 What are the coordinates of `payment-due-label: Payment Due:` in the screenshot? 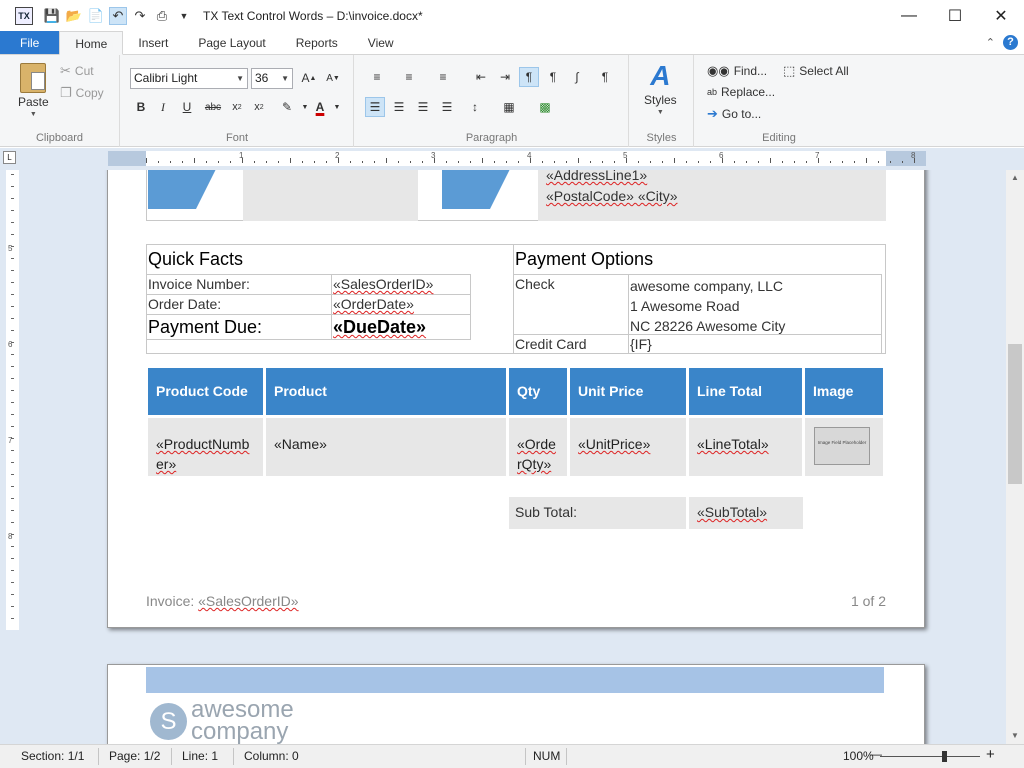 It's located at (205, 327).